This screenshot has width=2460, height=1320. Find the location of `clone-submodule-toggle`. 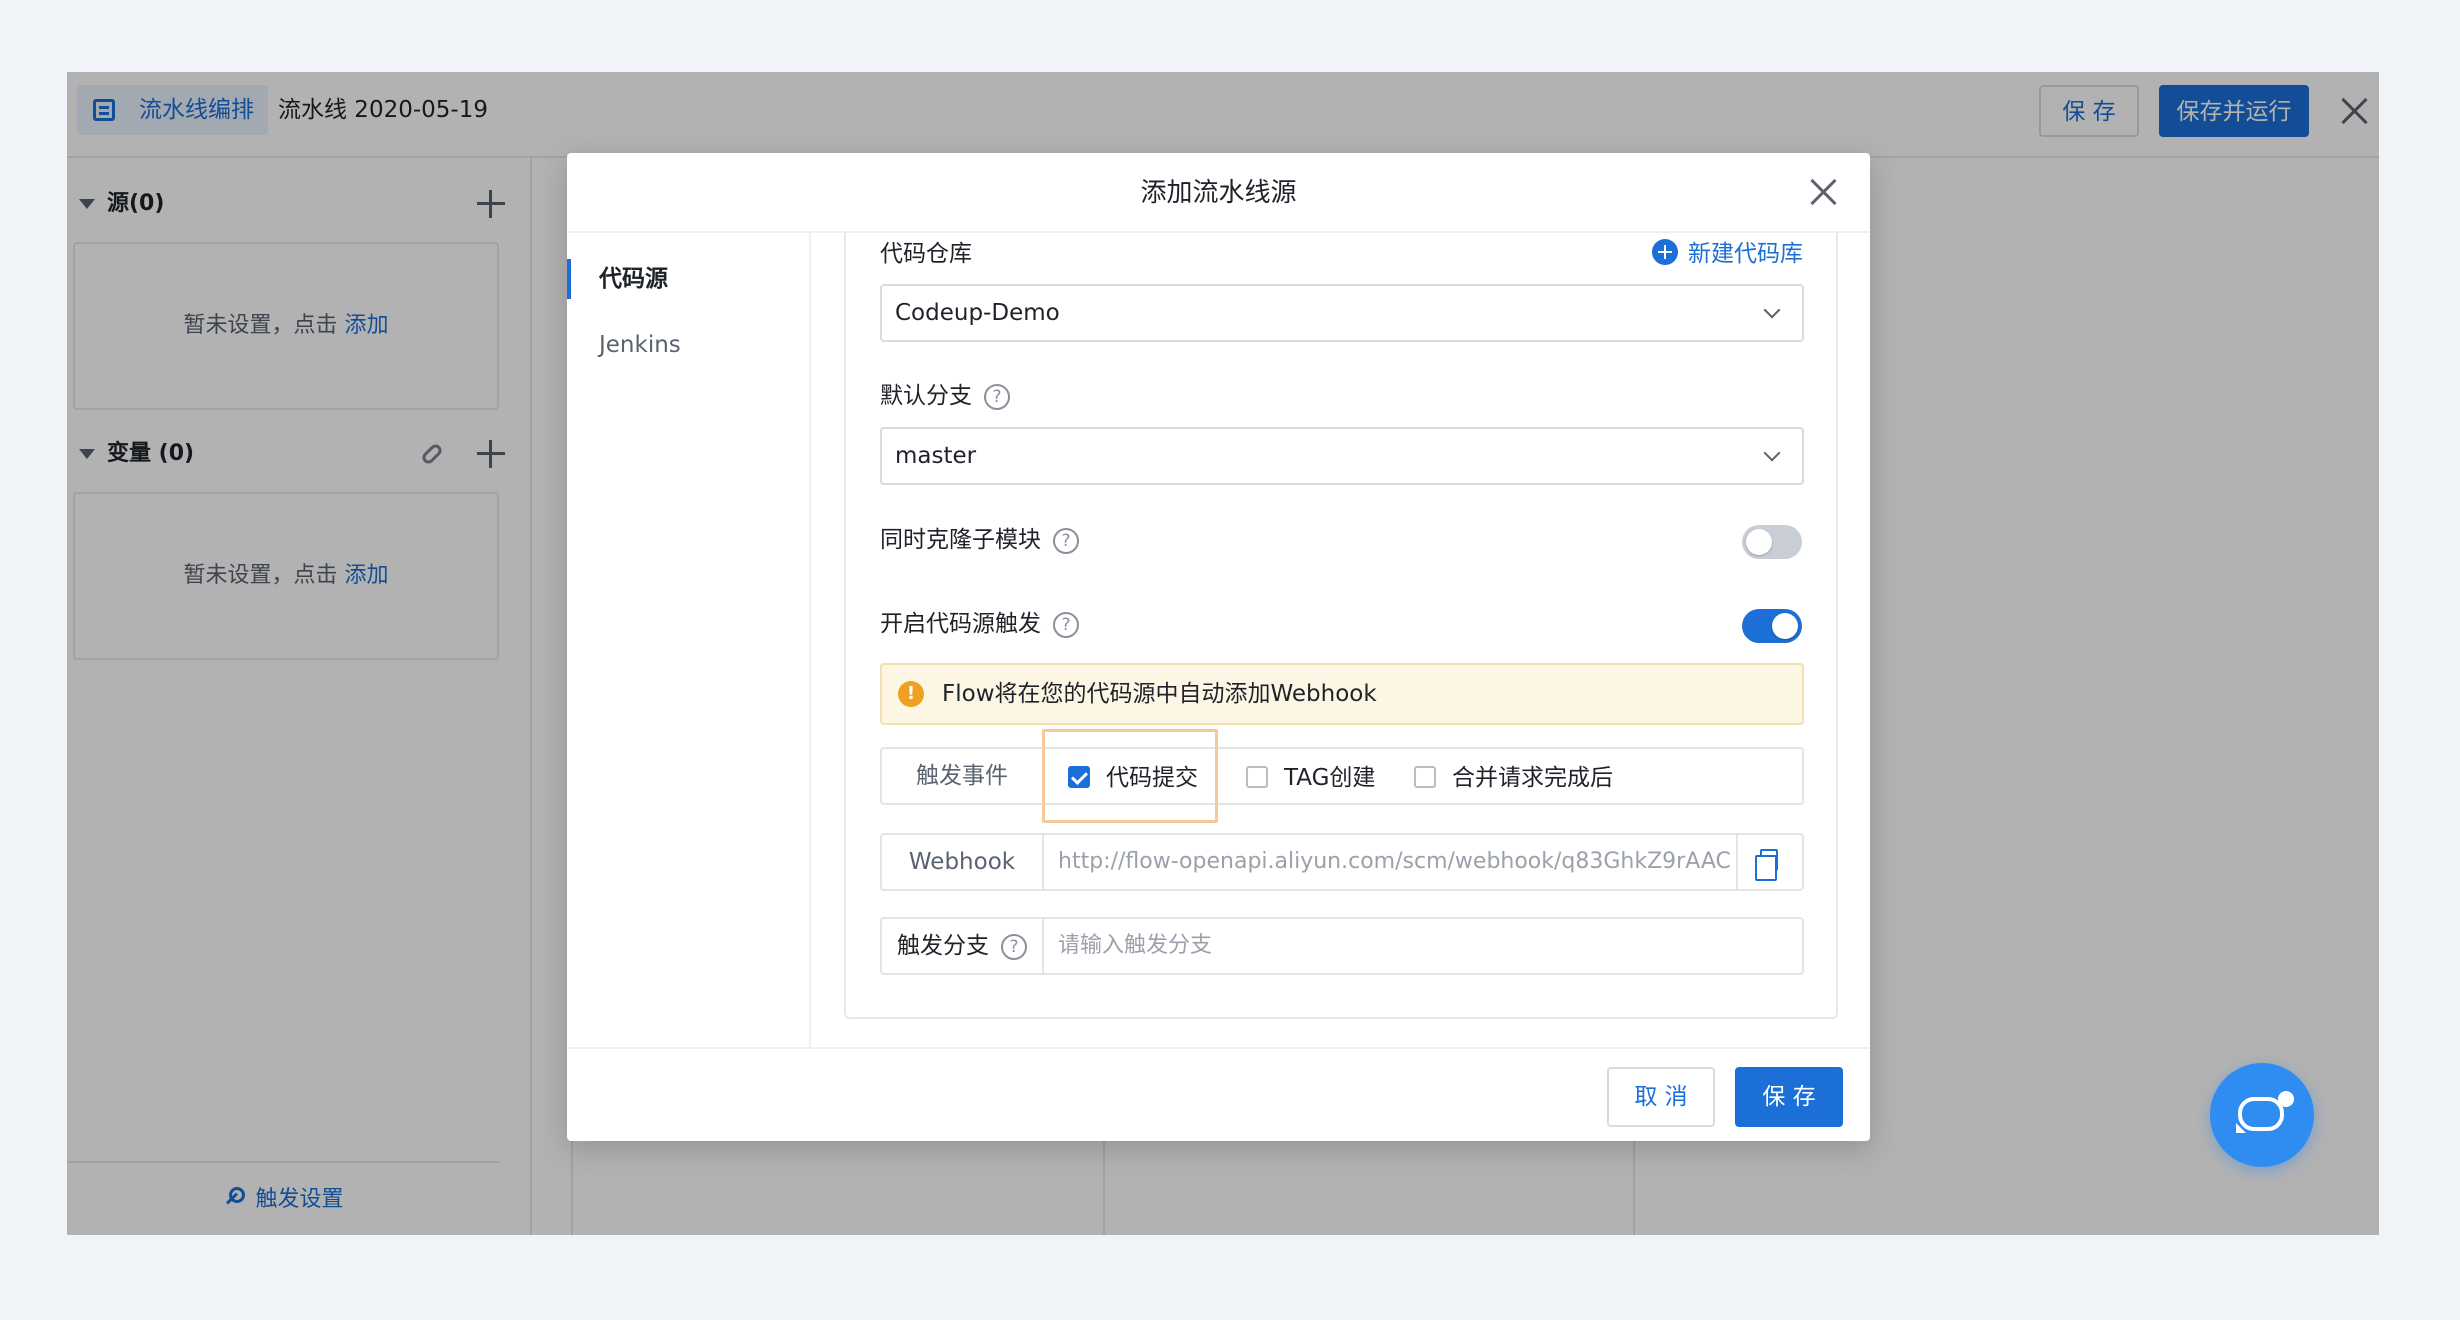

clone-submodule-toggle is located at coordinates (1772, 542).